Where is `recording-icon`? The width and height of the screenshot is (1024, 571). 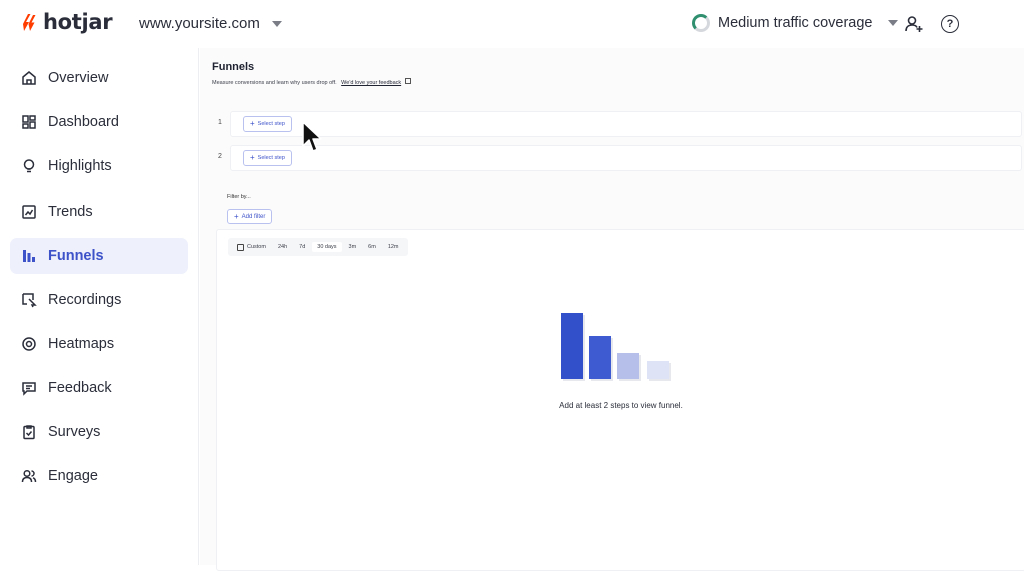
recording-icon is located at coordinates (29, 300).